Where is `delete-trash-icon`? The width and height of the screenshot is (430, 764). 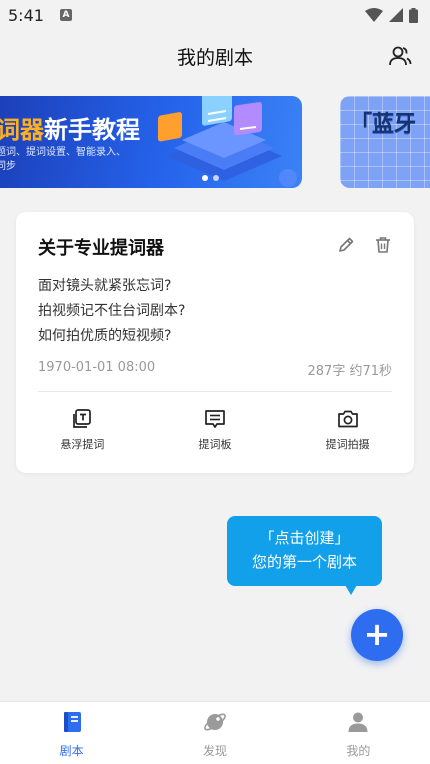
delete-trash-icon is located at coordinates (383, 245).